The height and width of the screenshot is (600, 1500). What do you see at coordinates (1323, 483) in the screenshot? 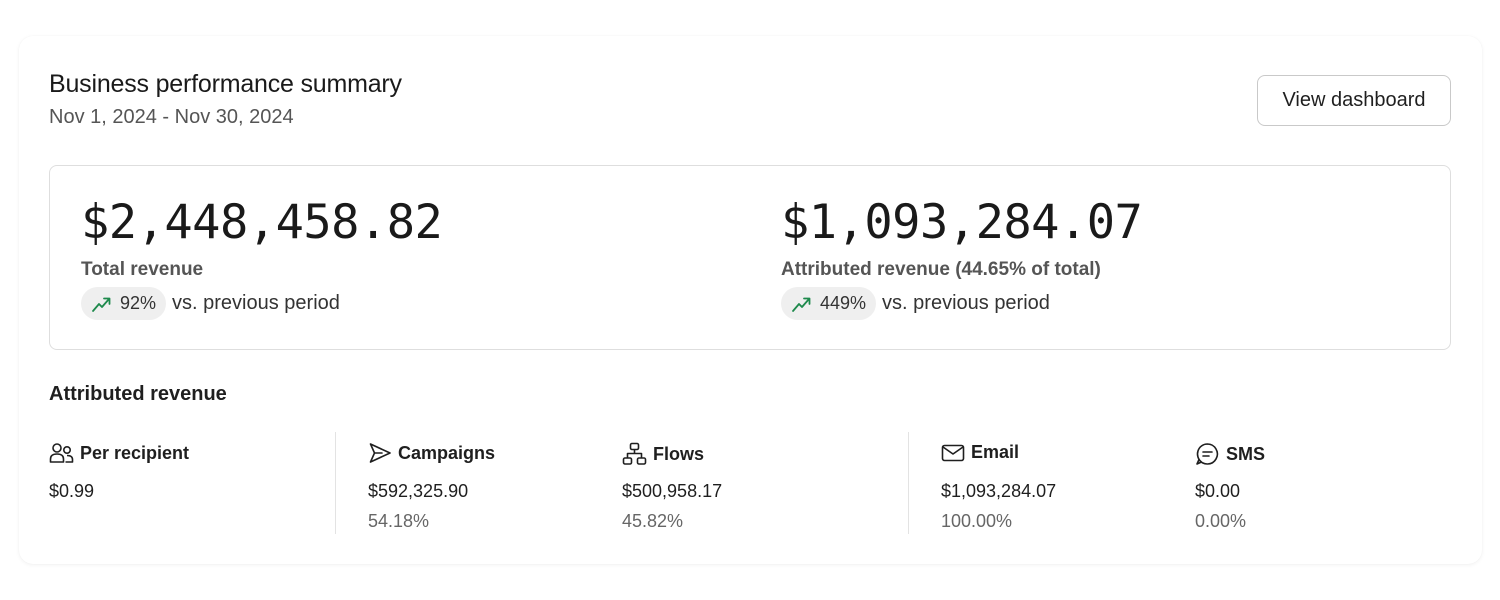
I see `sms-column: SMS $0.00 0.00%` at bounding box center [1323, 483].